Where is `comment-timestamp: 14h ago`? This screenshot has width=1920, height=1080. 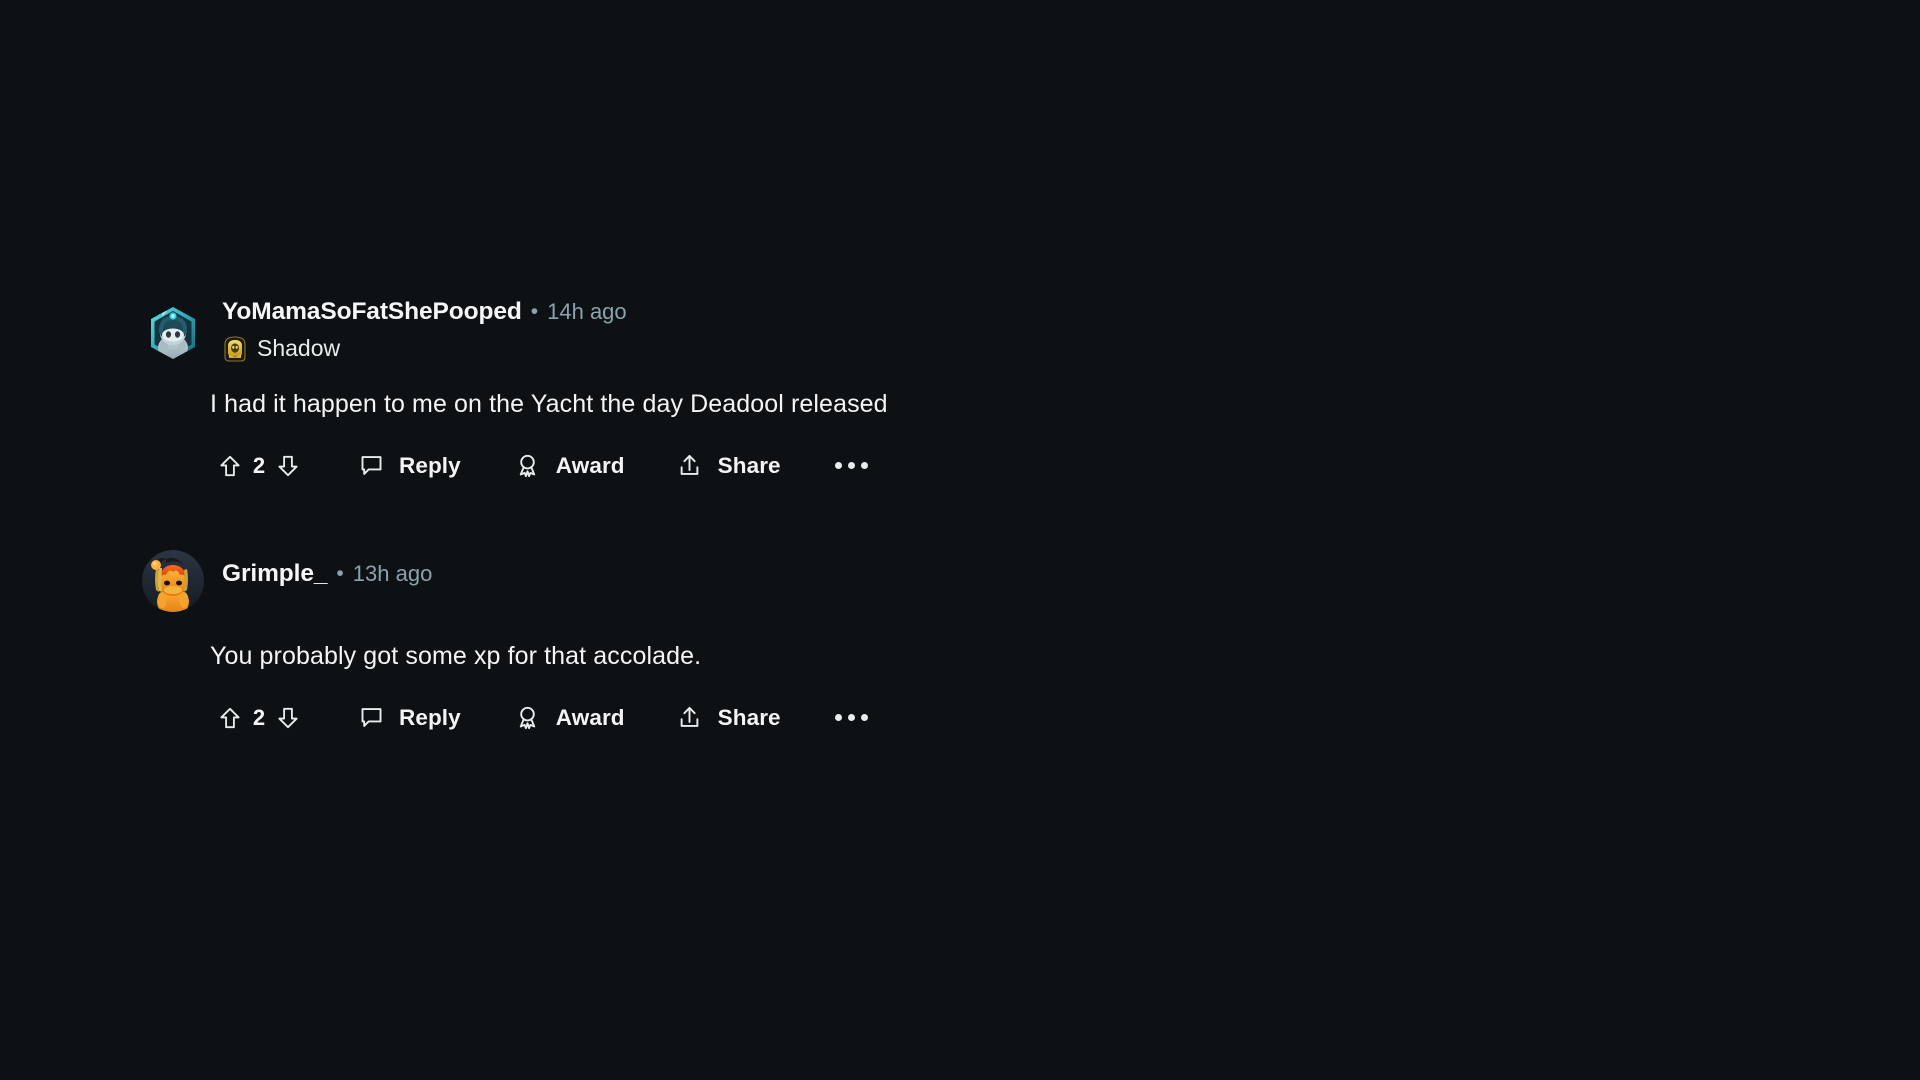
comment-timestamp: 14h ago is located at coordinates (587, 312).